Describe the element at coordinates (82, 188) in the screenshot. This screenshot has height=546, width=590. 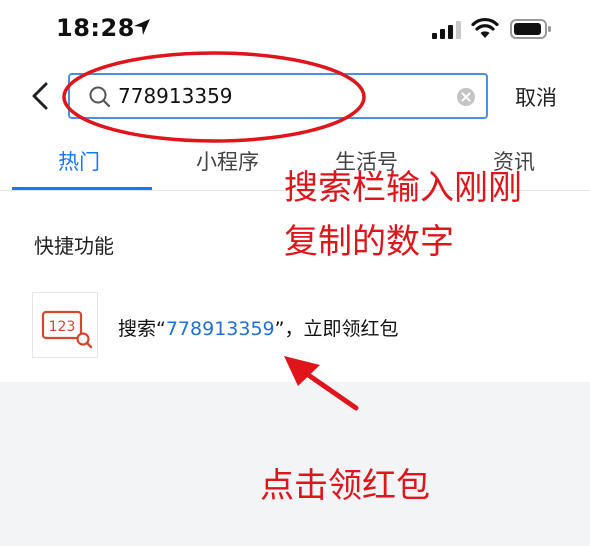
I see `active-tab-indicator` at that location.